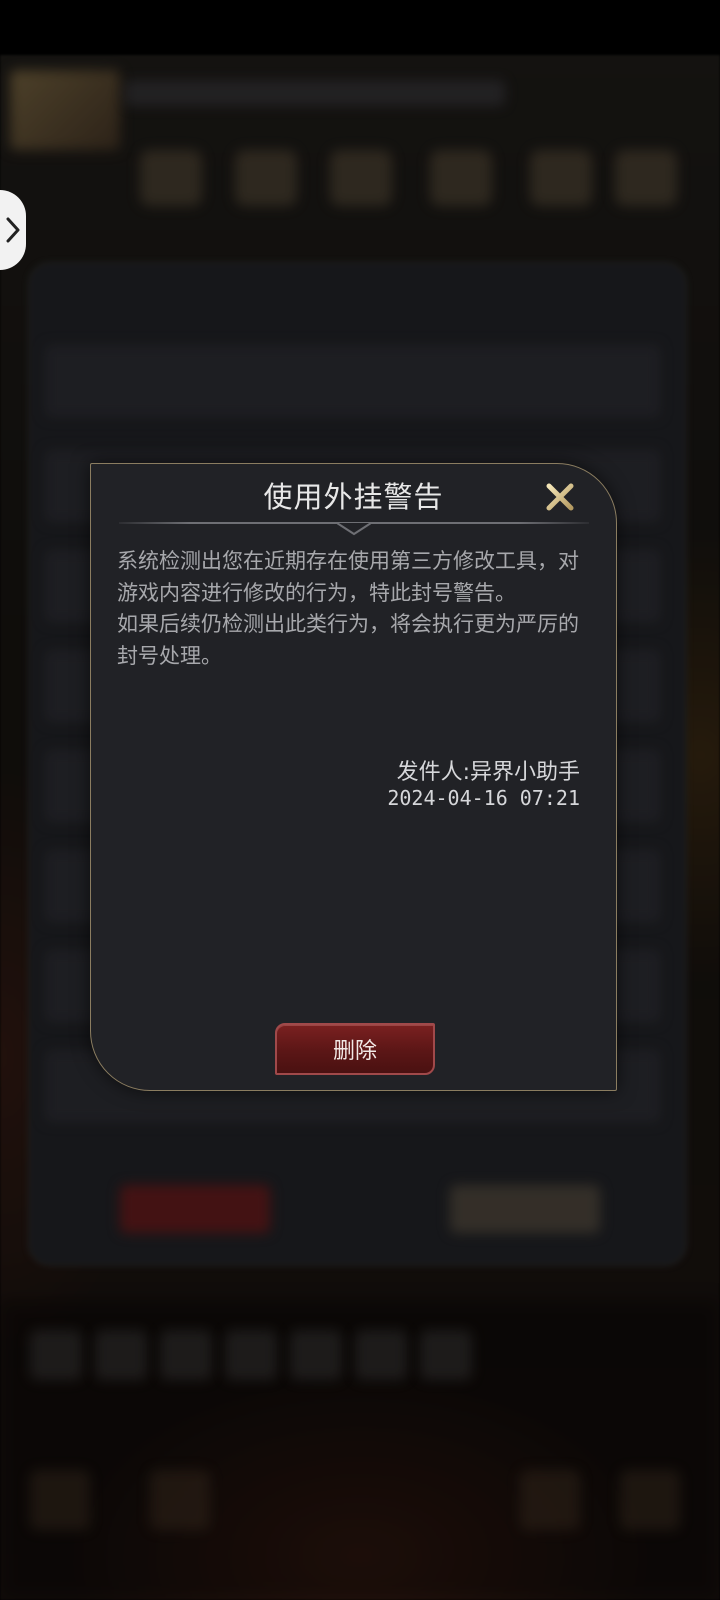 Image resolution: width=720 pixels, height=1600 pixels. I want to click on dialog-title: 使用外挂警告, so click(353, 497).